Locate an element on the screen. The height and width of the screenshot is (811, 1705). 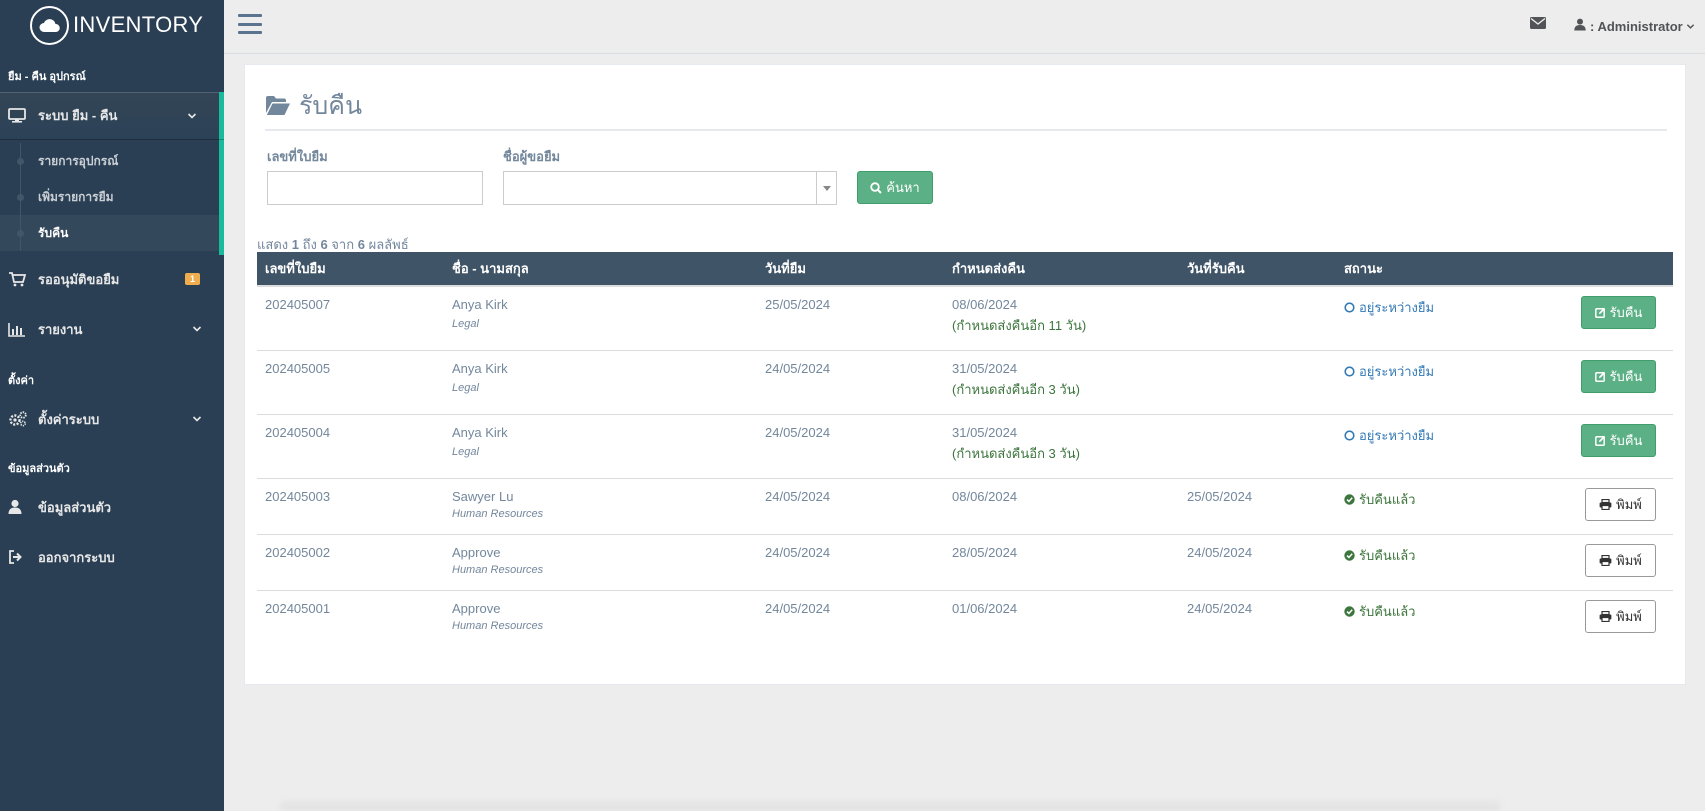
sidebar-subitem-add-borrow: เพิ่มรายการยืม is located at coordinates (109, 197).